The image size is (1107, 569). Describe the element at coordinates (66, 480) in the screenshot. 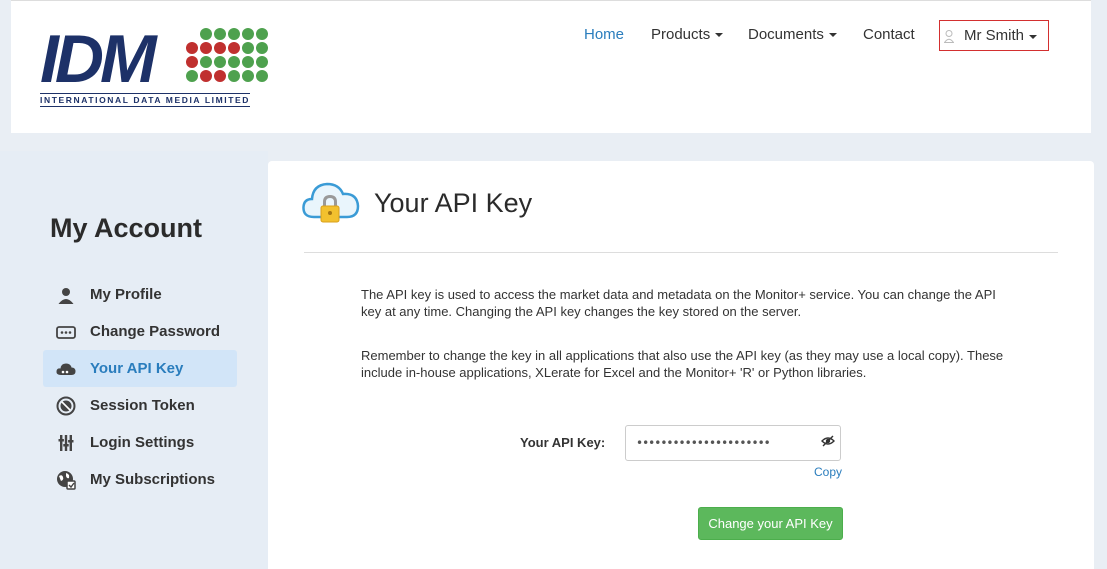

I see `globe-icon` at that location.